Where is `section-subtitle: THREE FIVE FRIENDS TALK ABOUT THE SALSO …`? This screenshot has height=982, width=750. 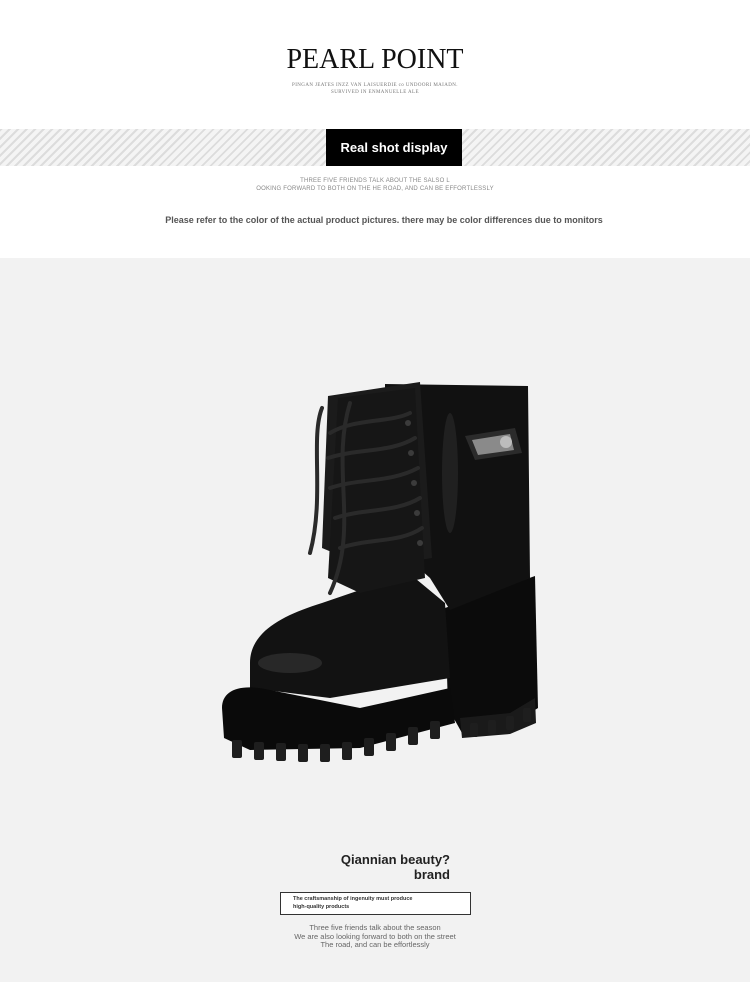
section-subtitle: THREE FIVE FRIENDS TALK ABOUT THE SALSO … is located at coordinates (375, 185).